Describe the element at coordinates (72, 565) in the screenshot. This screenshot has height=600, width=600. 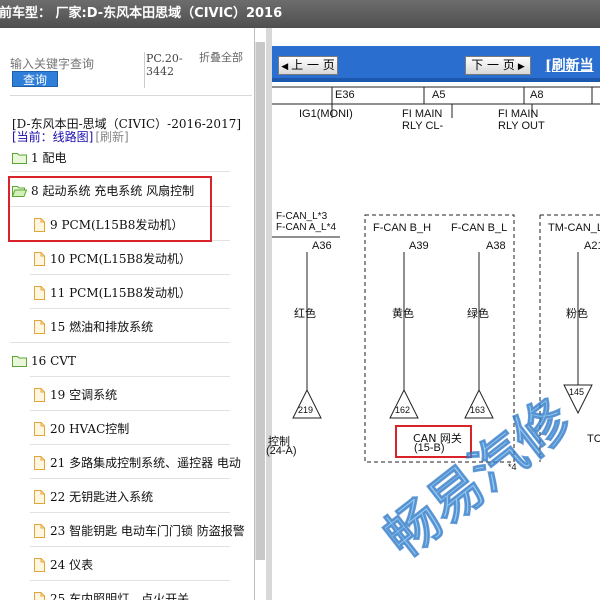
I see `tree-item-label: 24 仪表` at that location.